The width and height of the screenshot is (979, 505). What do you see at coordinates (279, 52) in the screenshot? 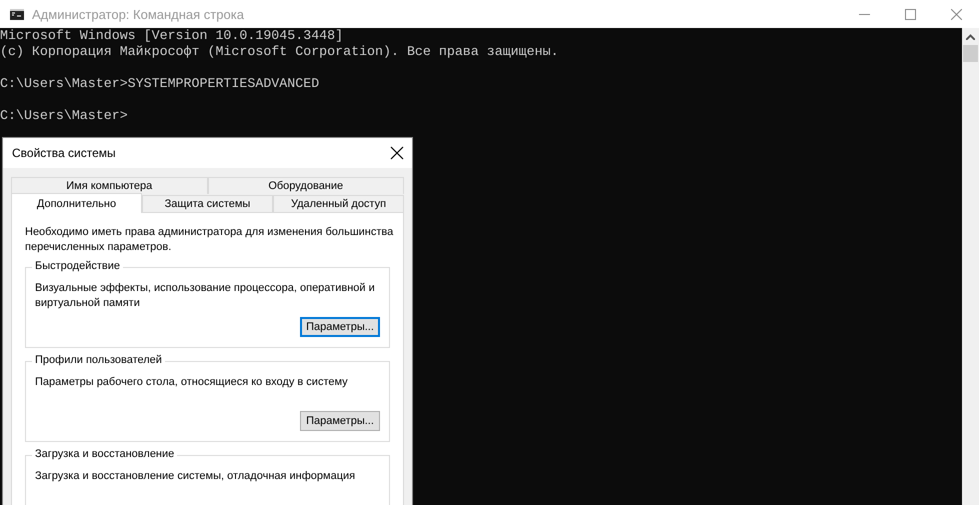
I see `console-line: (c) Корпорация Майкрософт (Microsoft Corporation). Все права защищены.` at bounding box center [279, 52].